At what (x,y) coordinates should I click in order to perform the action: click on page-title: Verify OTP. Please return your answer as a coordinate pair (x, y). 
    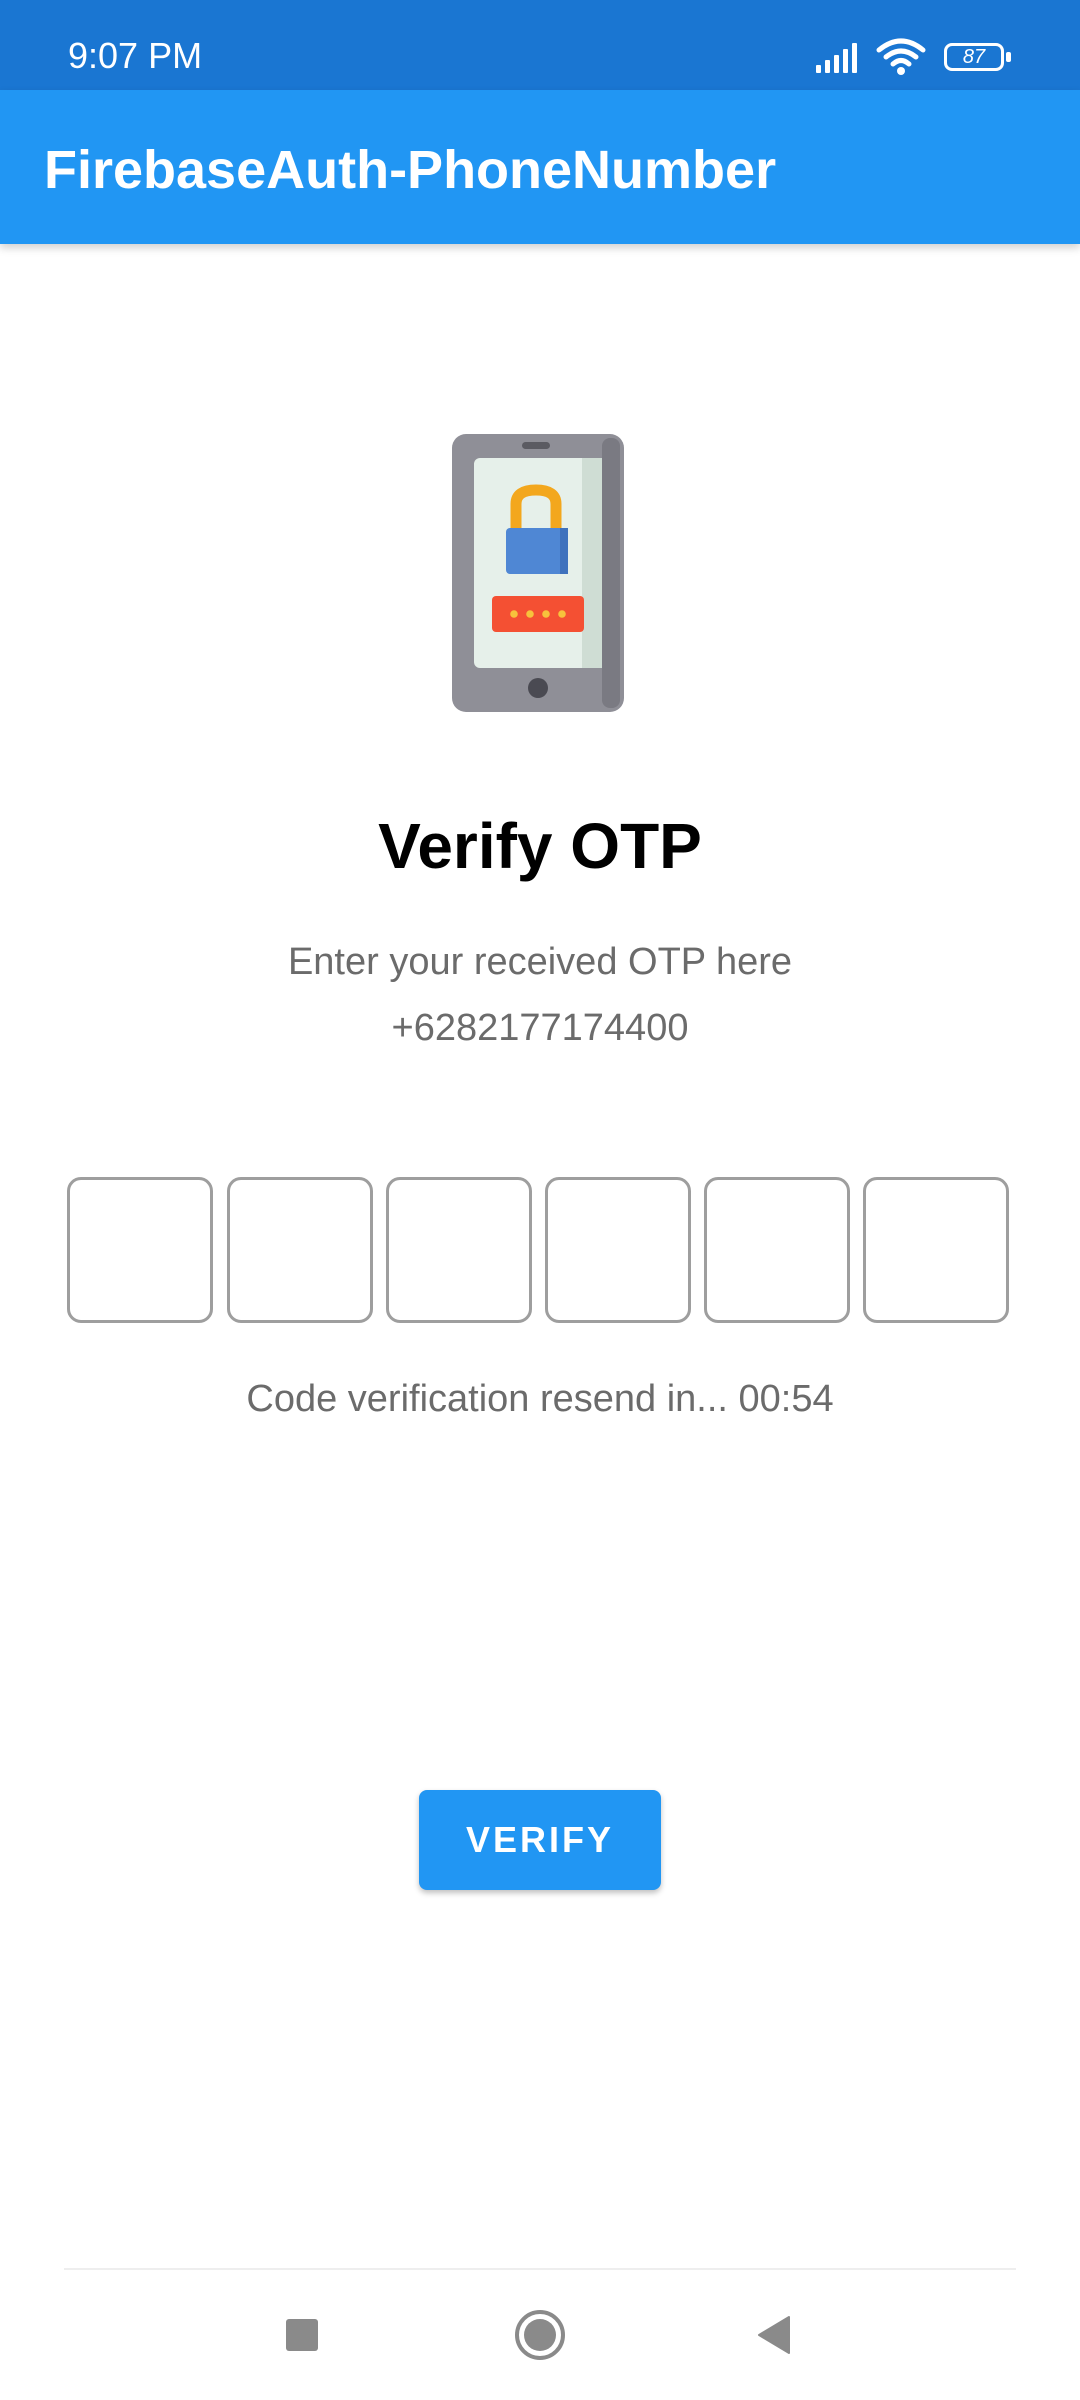
    Looking at the image, I should click on (540, 846).